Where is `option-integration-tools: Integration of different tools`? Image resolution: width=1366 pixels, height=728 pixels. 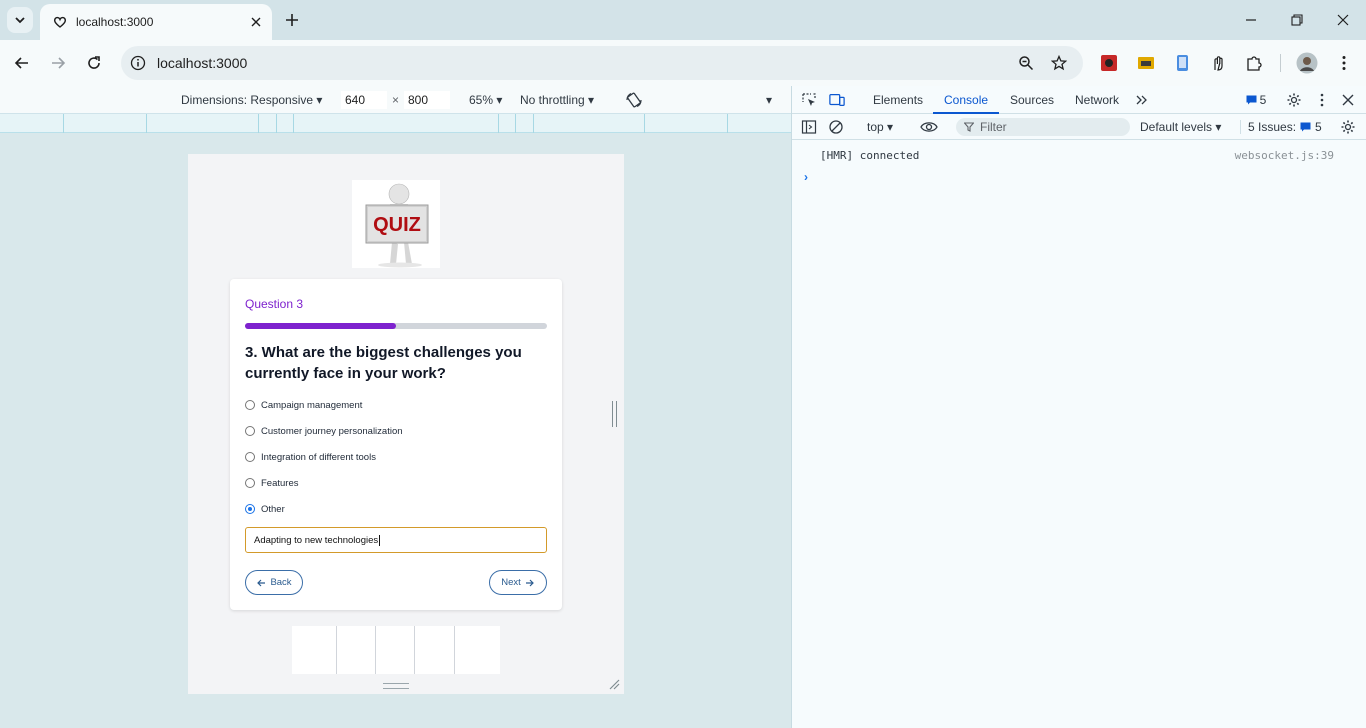
option-integration-tools: Integration of different tools is located at coordinates (310, 457).